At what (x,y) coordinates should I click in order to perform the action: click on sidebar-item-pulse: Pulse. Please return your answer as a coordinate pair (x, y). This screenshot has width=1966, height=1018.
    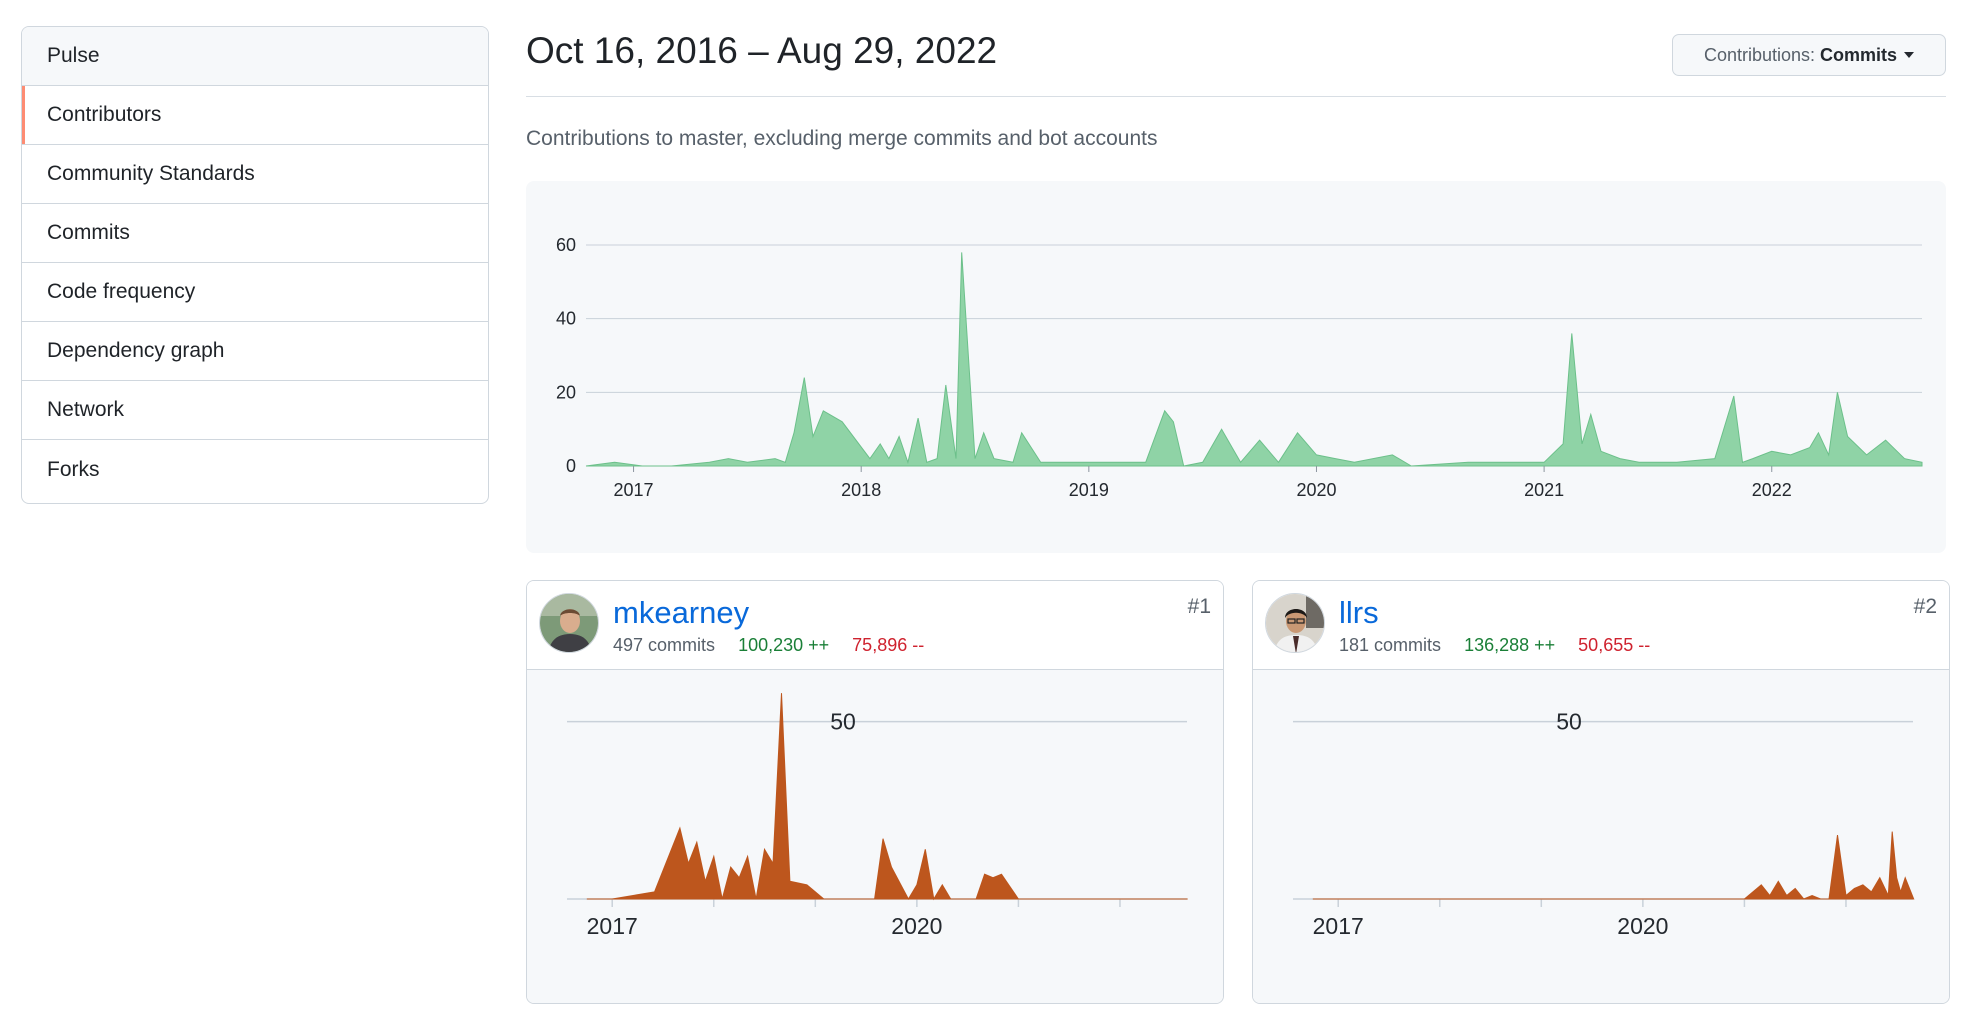
    Looking at the image, I should click on (255, 56).